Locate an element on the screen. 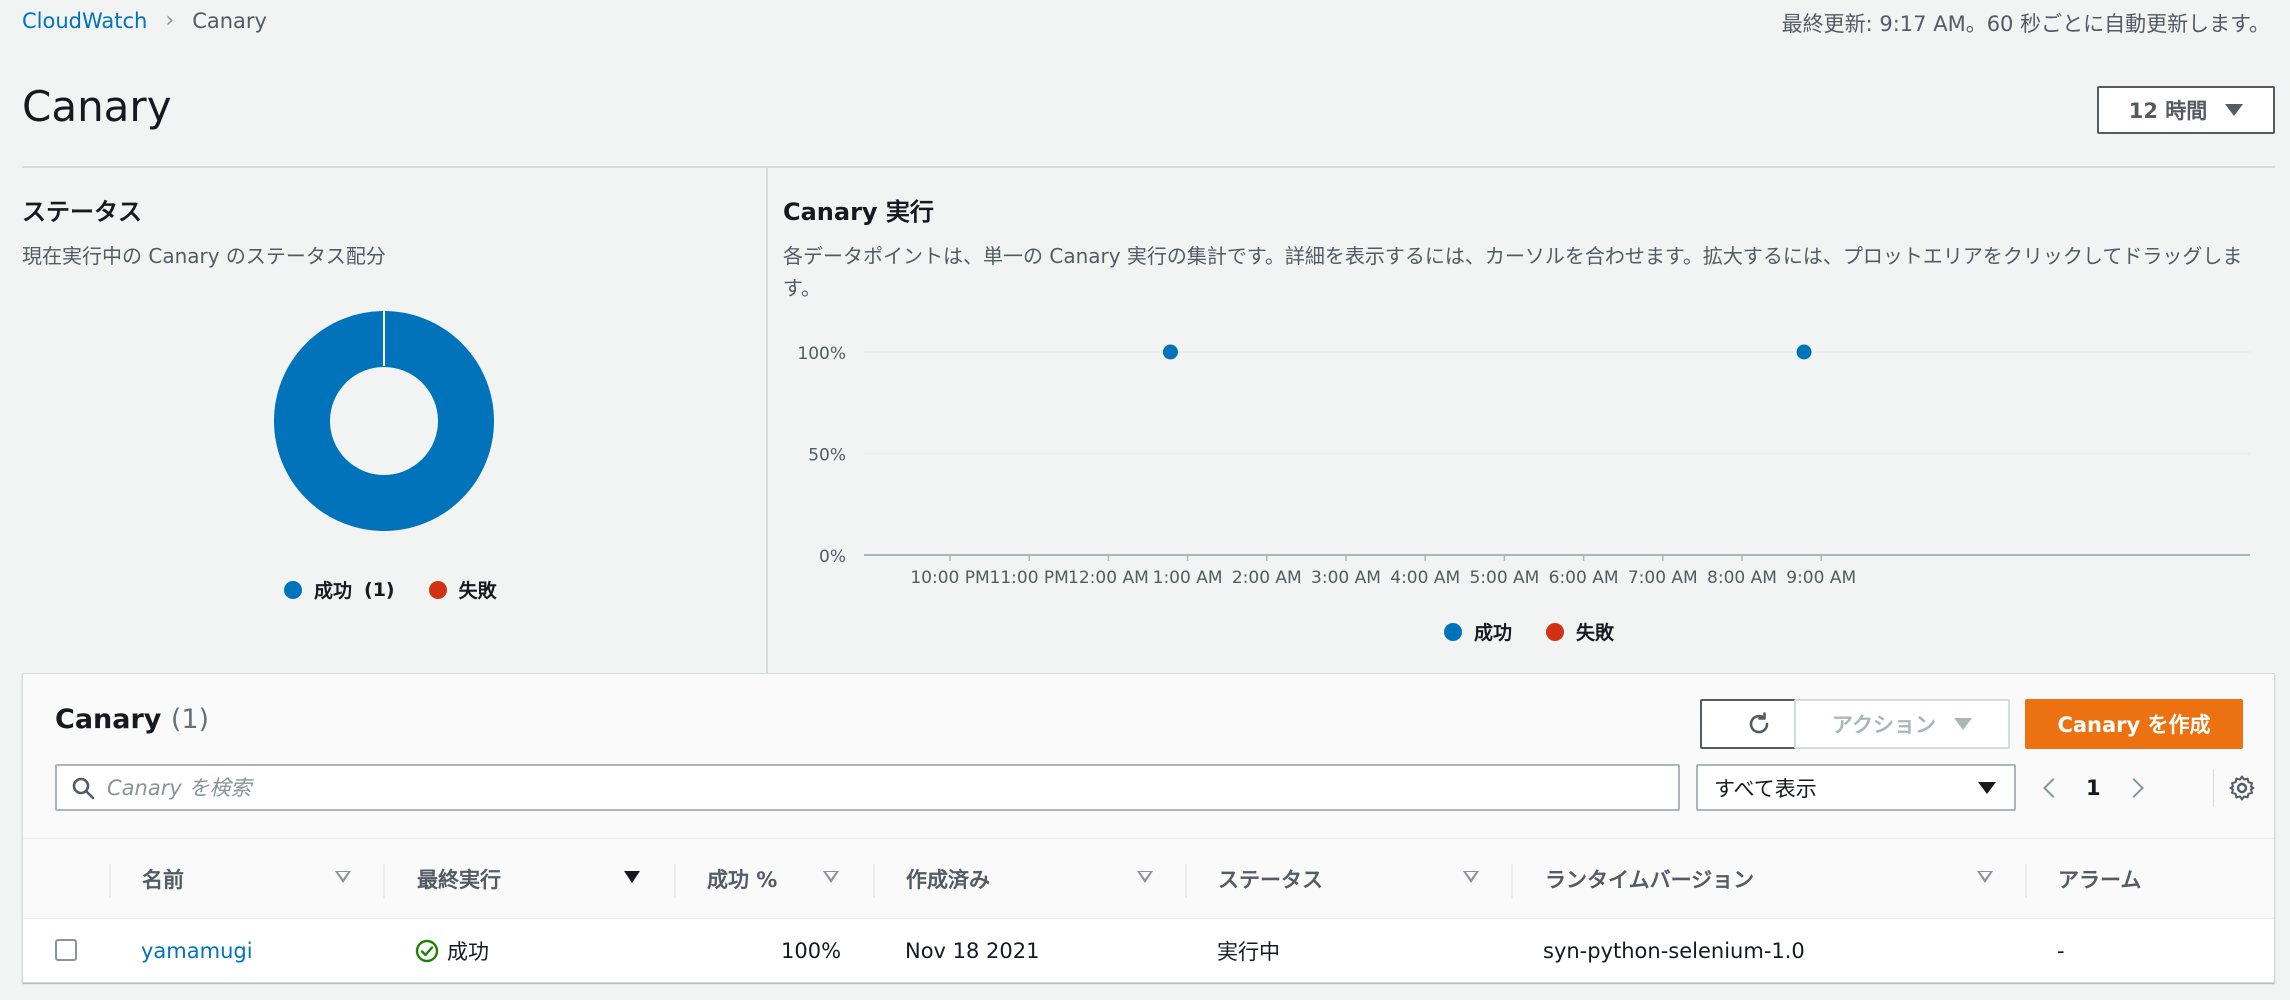 This screenshot has height=1000, width=2290. filter-select-value: すべて表示 is located at coordinates (1765, 788).